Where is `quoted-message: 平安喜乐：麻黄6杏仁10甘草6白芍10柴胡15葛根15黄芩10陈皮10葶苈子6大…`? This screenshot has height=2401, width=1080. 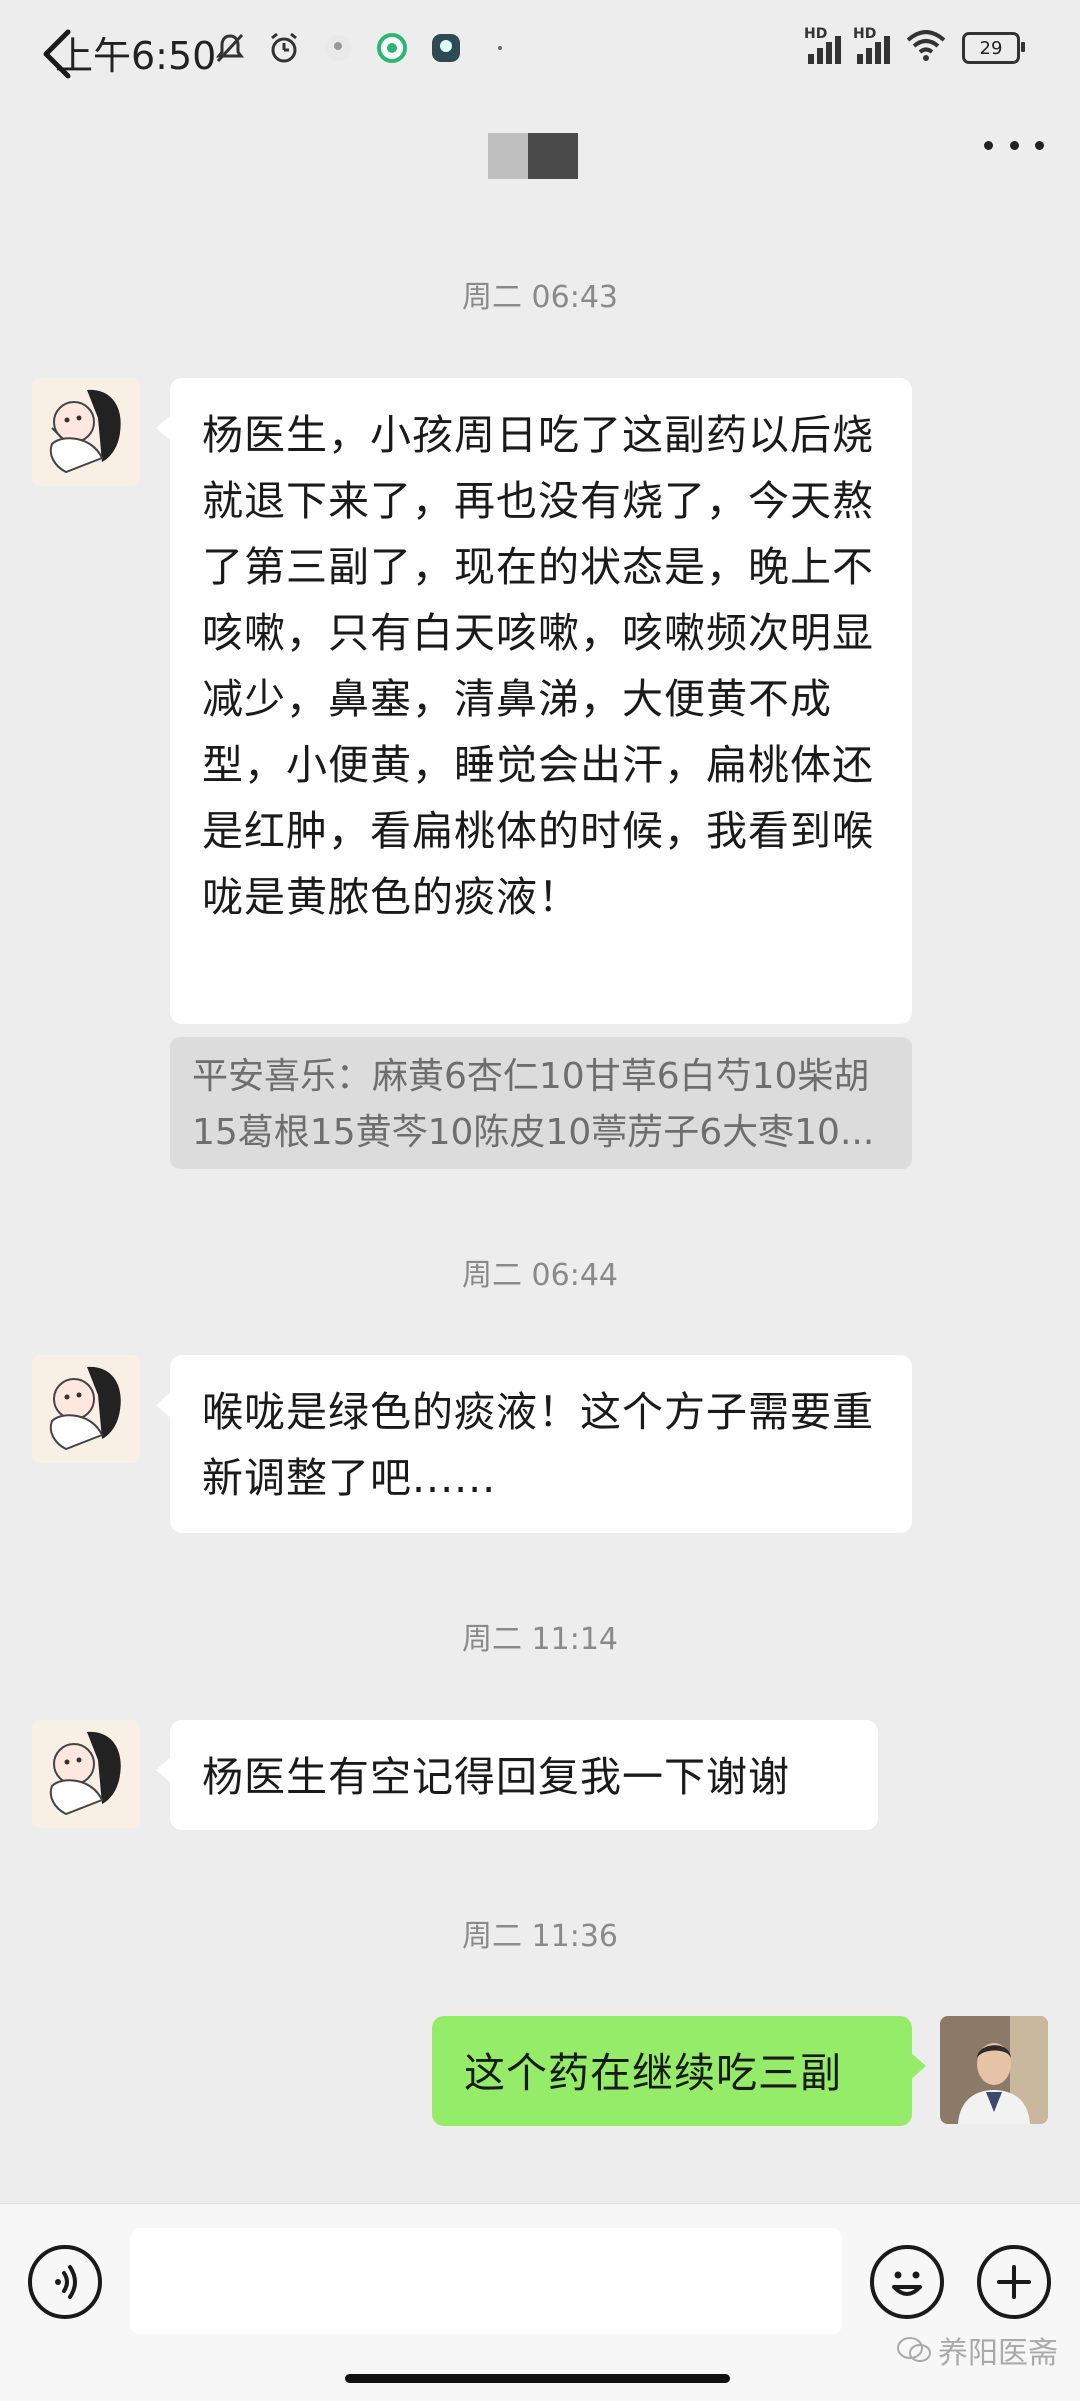 quoted-message: 平安喜乐：麻黄6杏仁10甘草6白芍10柴胡15葛根15黄芩10陈皮10葶苈子6大… is located at coordinates (541, 1103).